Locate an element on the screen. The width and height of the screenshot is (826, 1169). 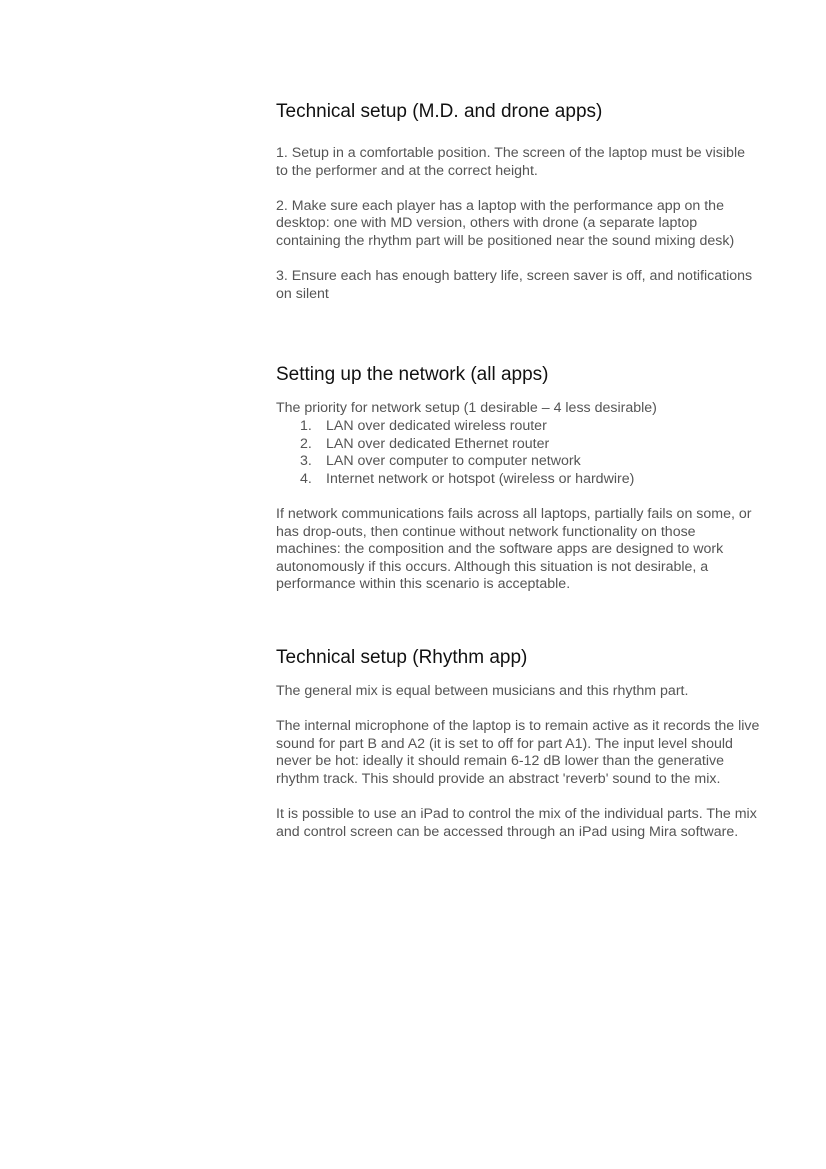
list-text: LAN over dedicated Ethernet router is located at coordinates (438, 443).